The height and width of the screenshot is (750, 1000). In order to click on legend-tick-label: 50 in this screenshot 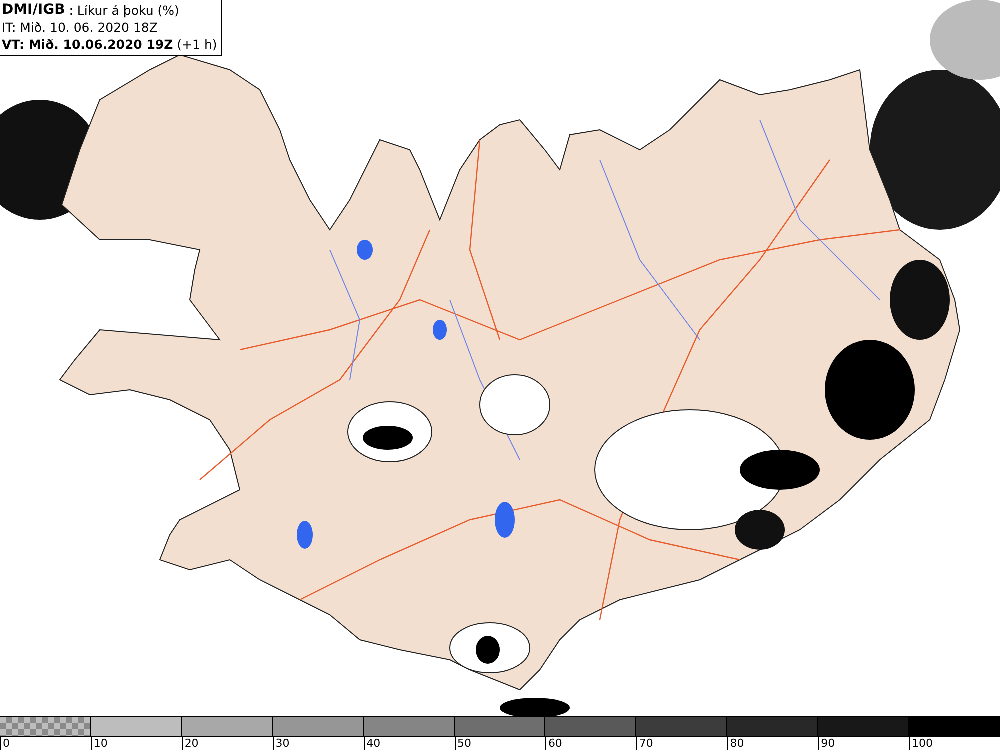, I will do `click(463, 743)`.